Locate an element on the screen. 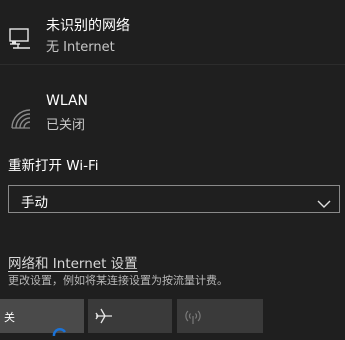 The height and width of the screenshot is (340, 345). network-name: 未识别的网络 is located at coordinates (88, 26).